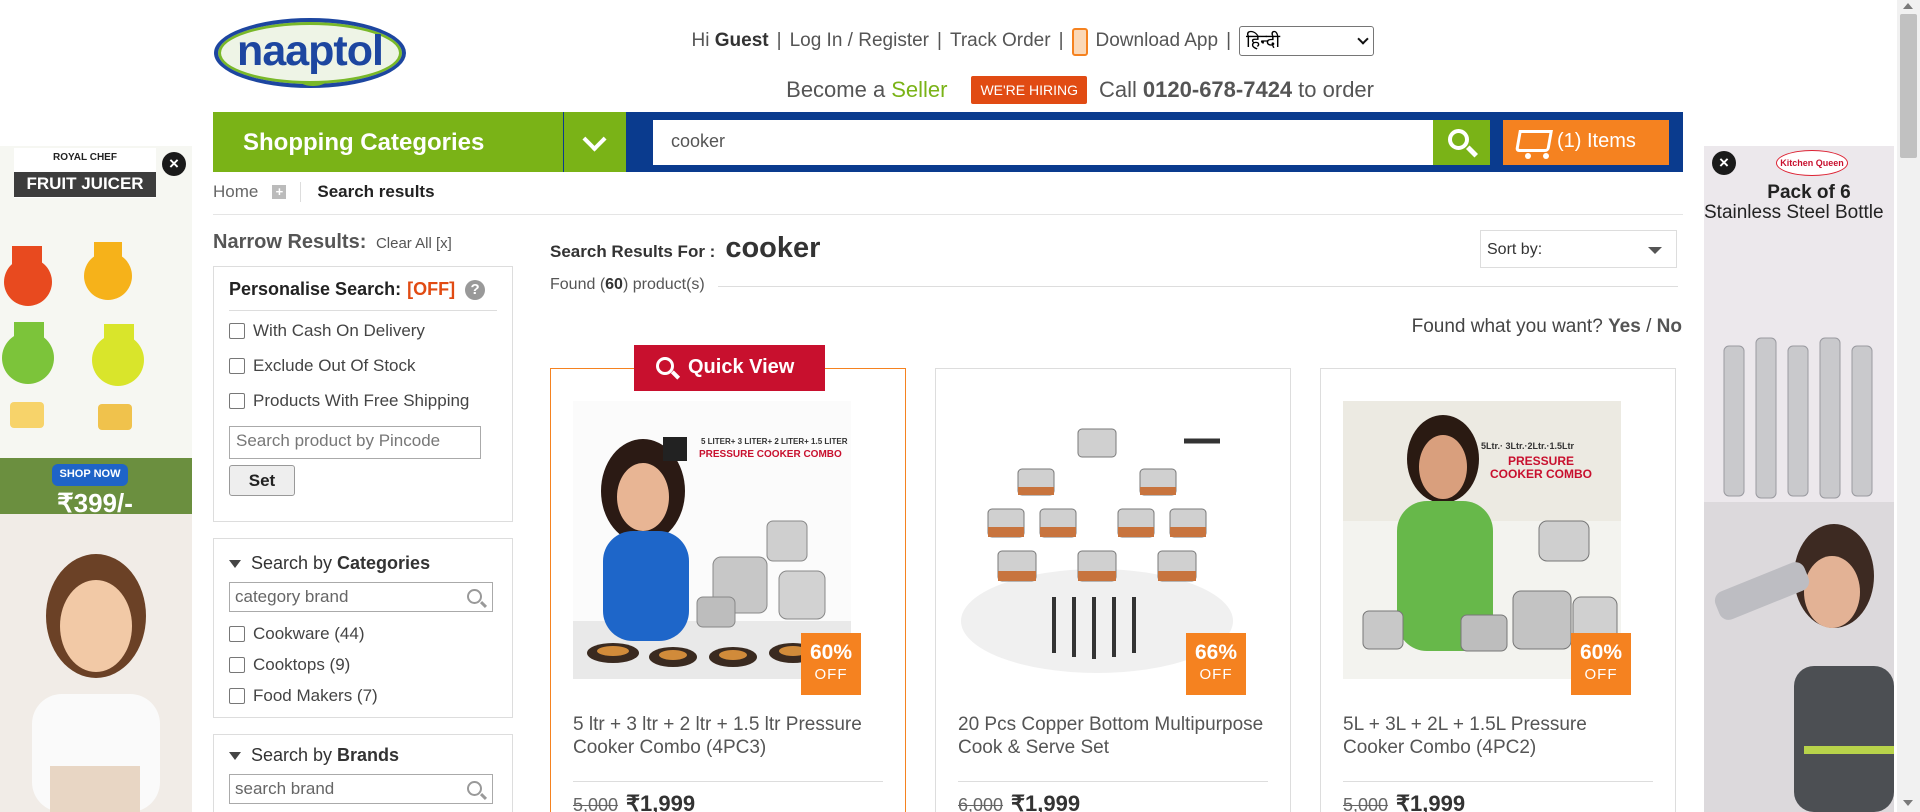 The width and height of the screenshot is (1920, 812). What do you see at coordinates (363, 634) in the screenshot?
I see `category-cookware-checkbox: Cookware (44)` at bounding box center [363, 634].